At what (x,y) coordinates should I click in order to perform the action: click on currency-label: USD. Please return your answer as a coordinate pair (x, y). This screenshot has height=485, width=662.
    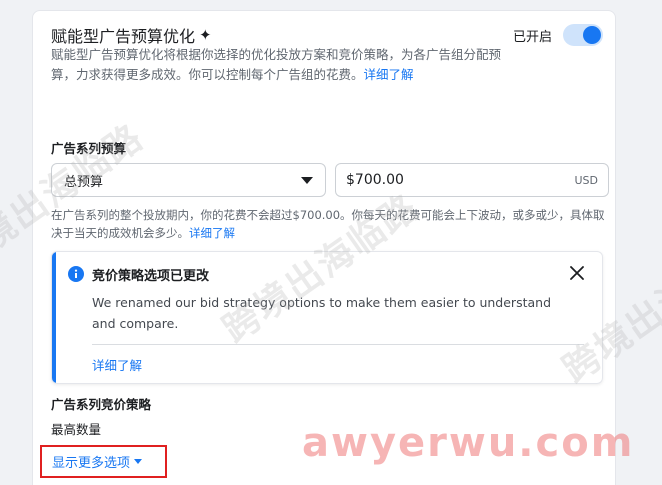
    Looking at the image, I should click on (586, 180).